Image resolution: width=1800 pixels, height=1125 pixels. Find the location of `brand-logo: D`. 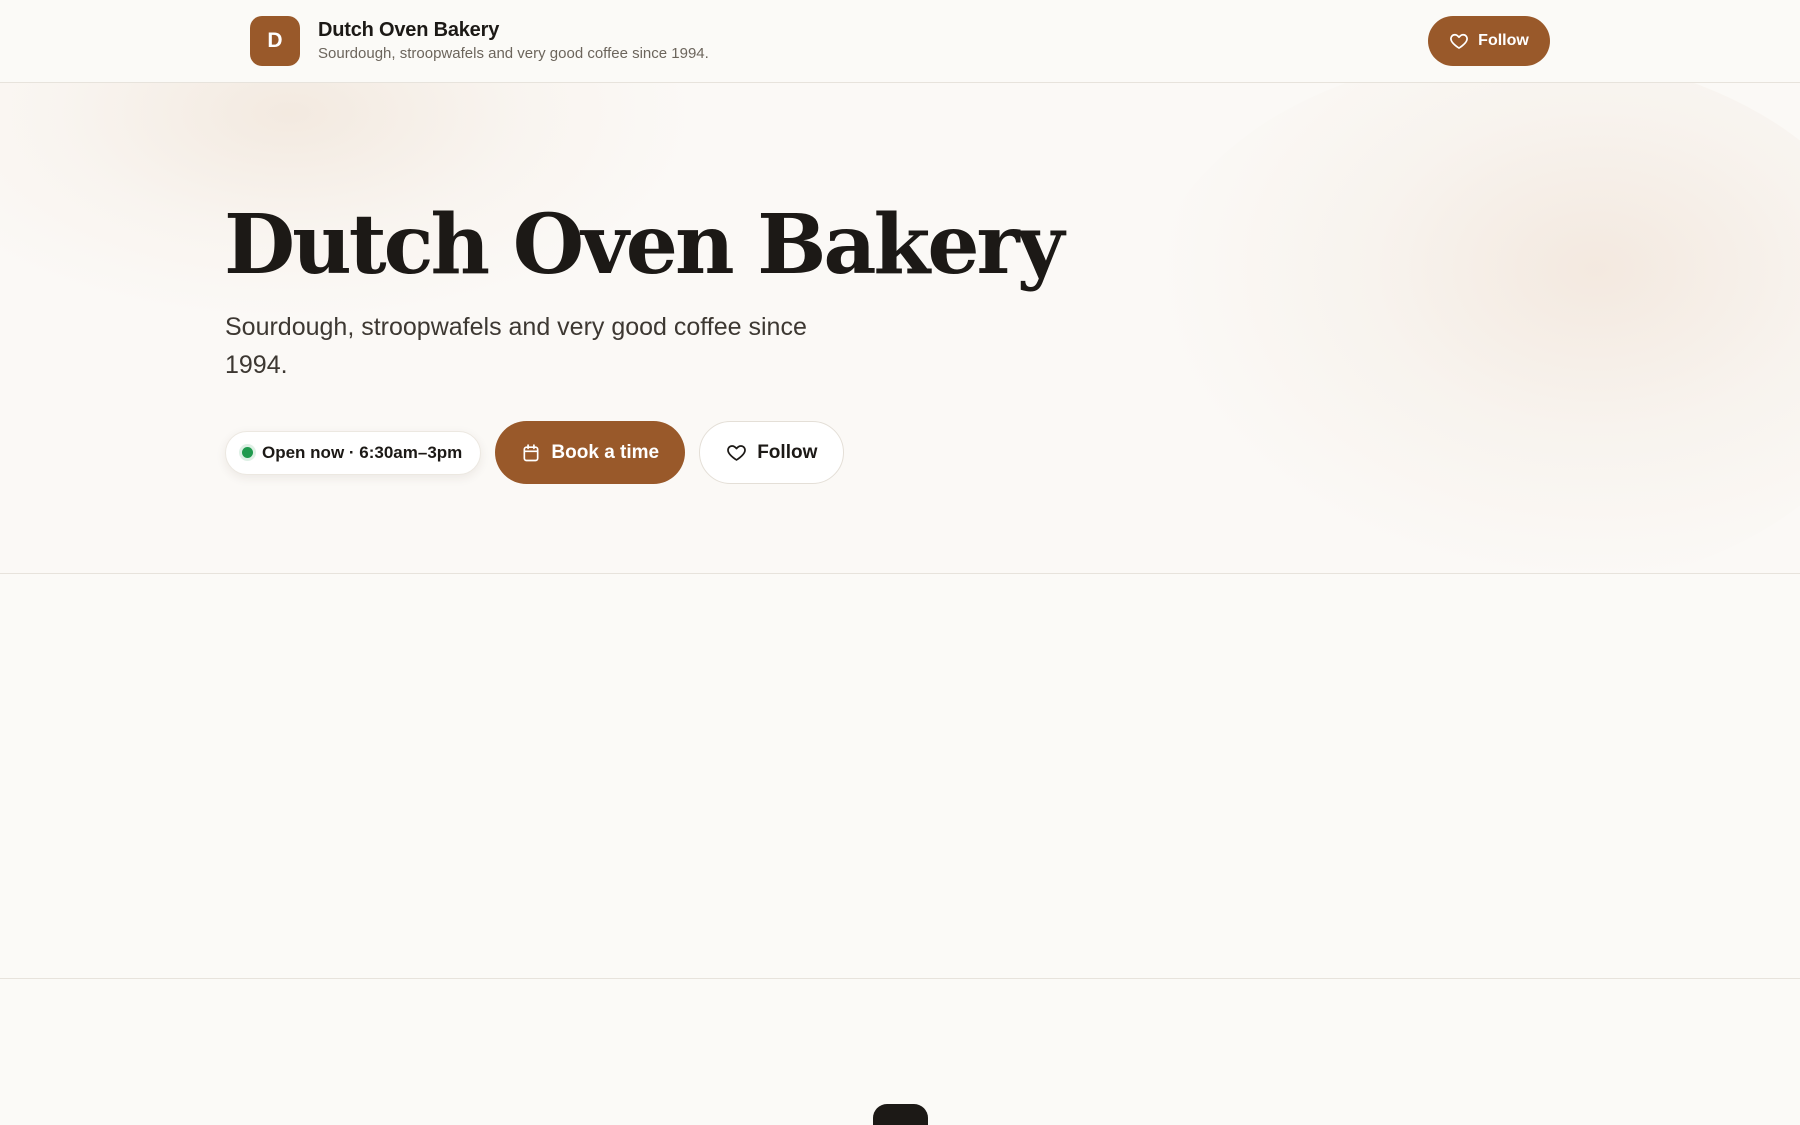

brand-logo: D is located at coordinates (275, 41).